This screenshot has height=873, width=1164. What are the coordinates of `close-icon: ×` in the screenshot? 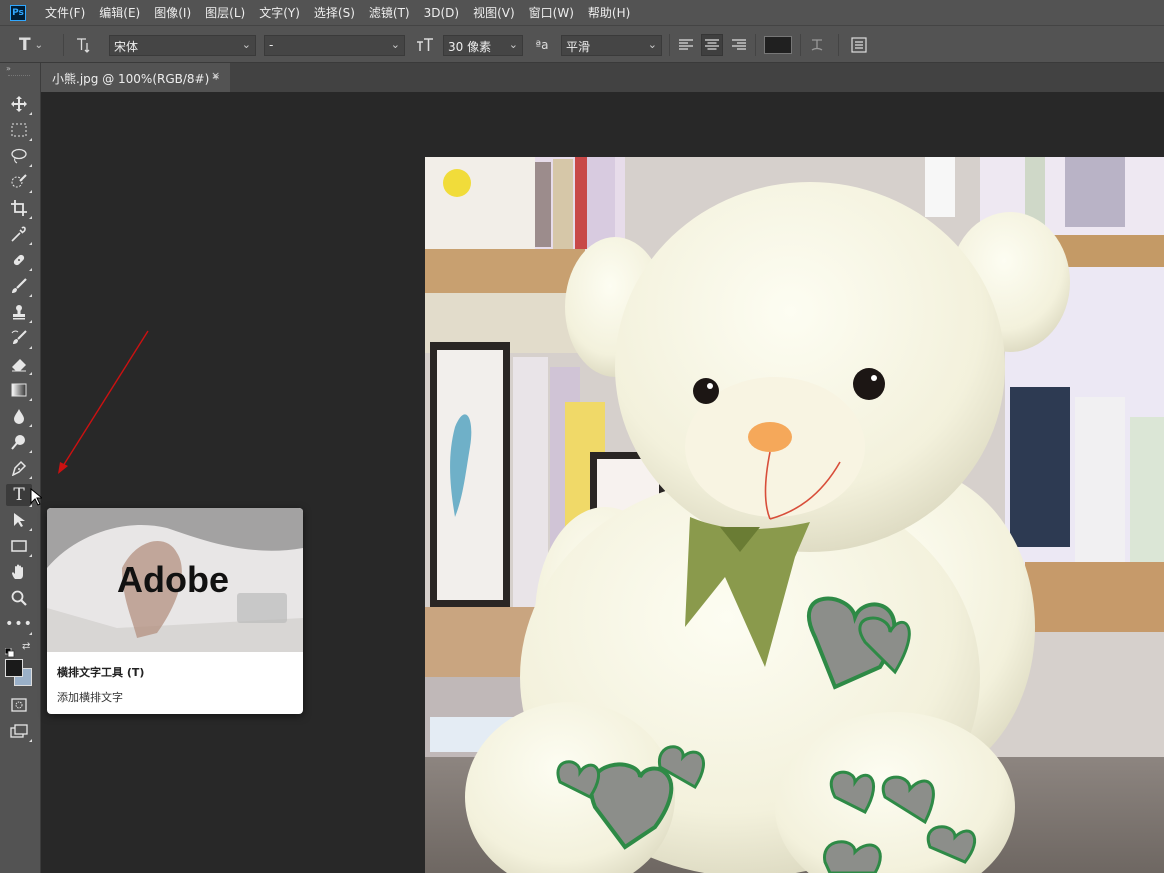 It's located at (215, 75).